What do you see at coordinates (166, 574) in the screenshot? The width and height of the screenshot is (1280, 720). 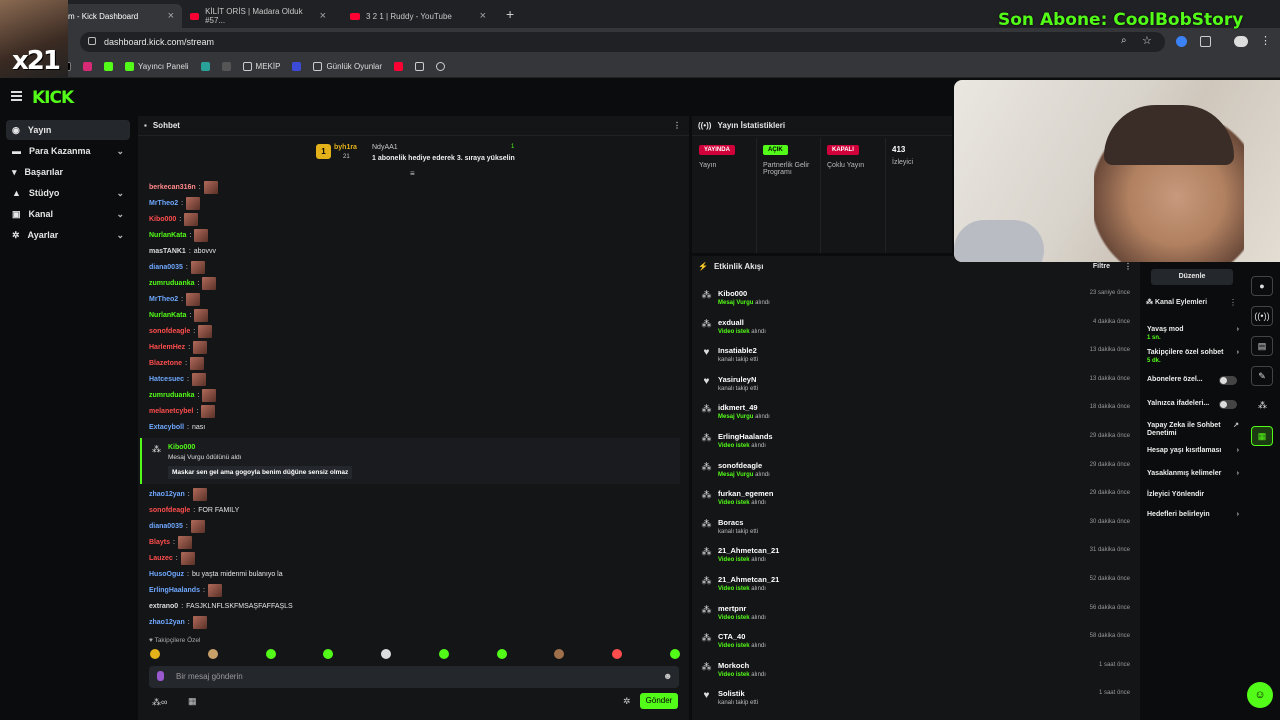 I see `chat-username: HusoOguz` at bounding box center [166, 574].